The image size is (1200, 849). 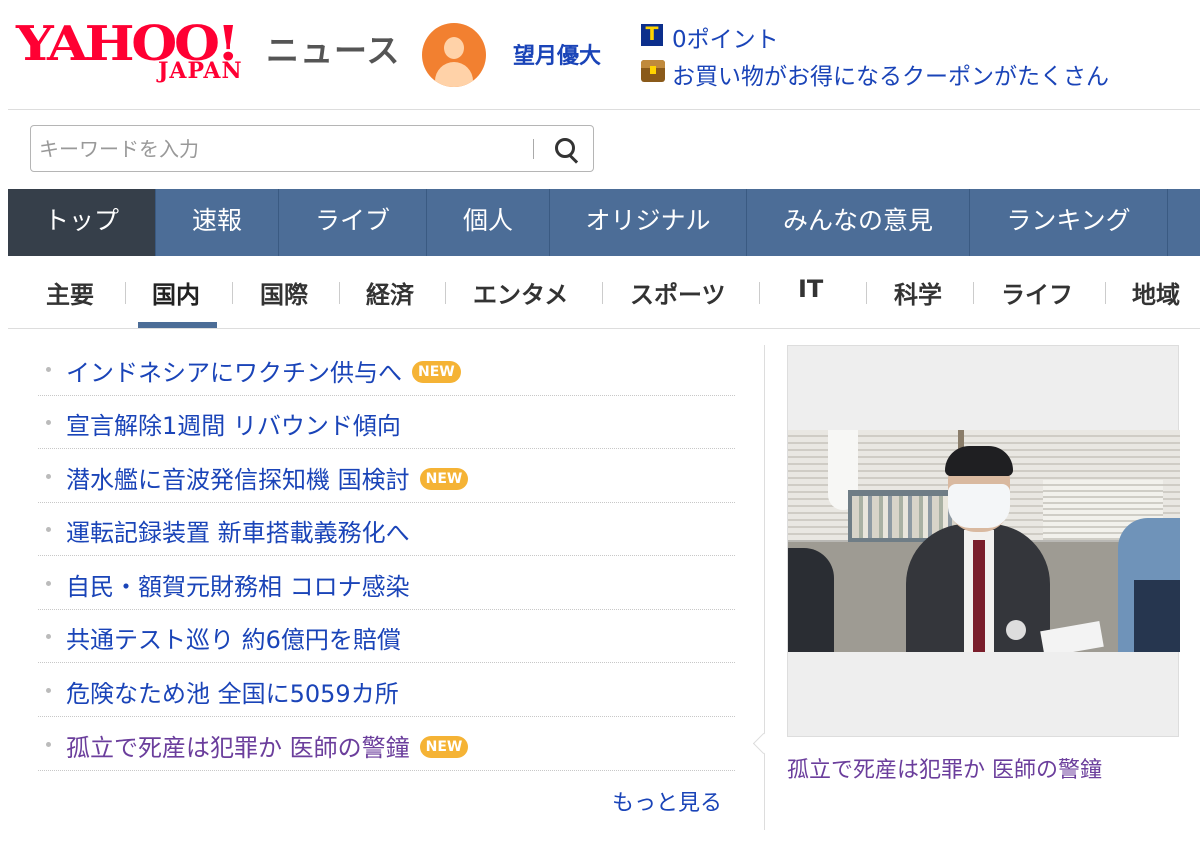 What do you see at coordinates (333, 48) in the screenshot?
I see `service-name: ニュース` at bounding box center [333, 48].